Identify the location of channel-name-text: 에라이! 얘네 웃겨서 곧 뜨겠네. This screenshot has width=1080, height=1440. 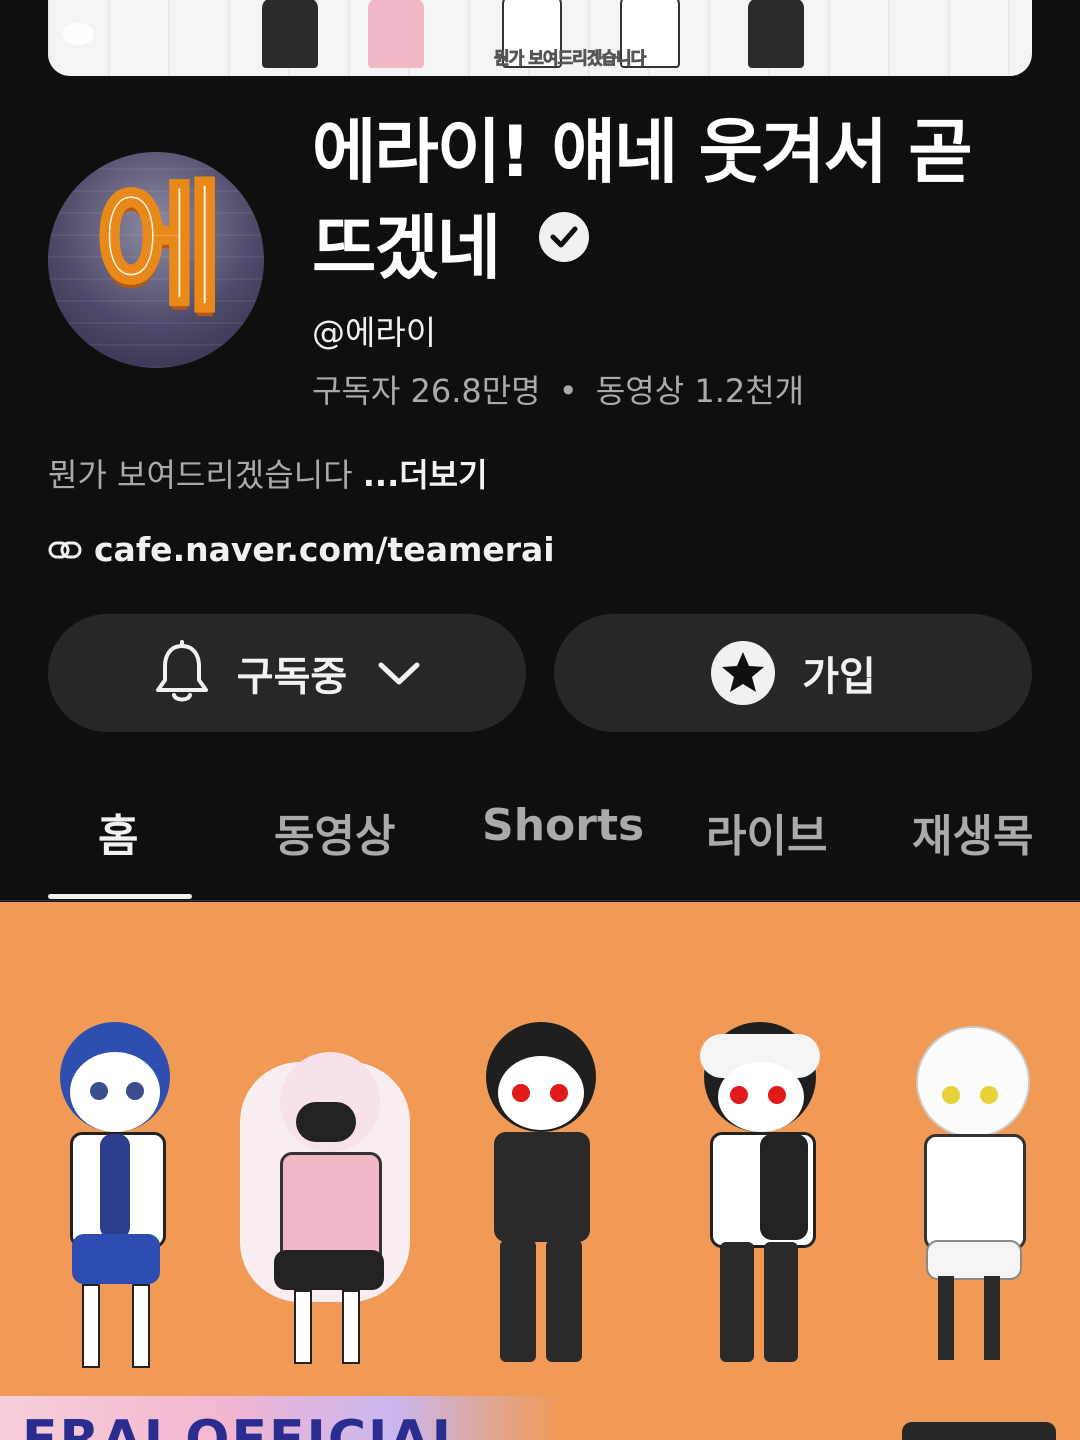
(642, 200).